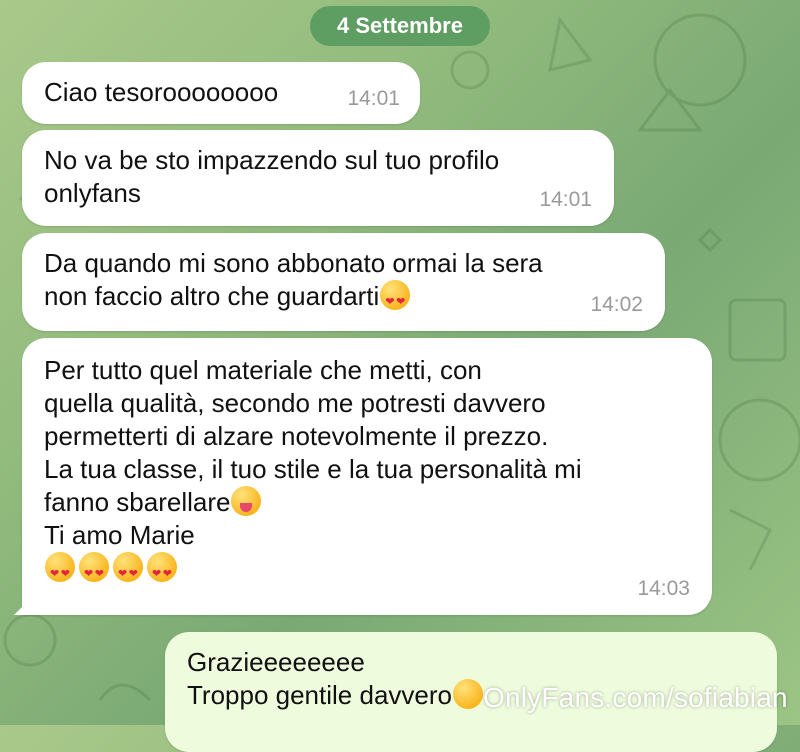  Describe the element at coordinates (246, 501) in the screenshot. I see `zany-face-emoji-icon` at that location.